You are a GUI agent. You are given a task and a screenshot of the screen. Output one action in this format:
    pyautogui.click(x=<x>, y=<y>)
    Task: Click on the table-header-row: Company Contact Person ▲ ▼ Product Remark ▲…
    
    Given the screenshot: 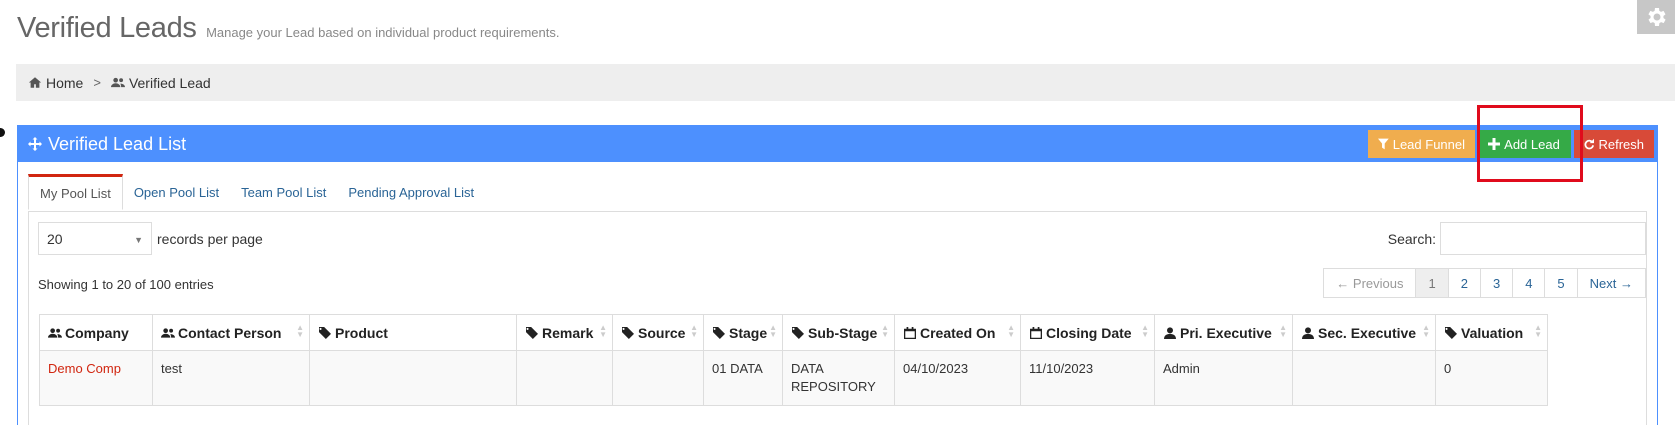 What is the action you would take?
    pyautogui.click(x=793, y=332)
    